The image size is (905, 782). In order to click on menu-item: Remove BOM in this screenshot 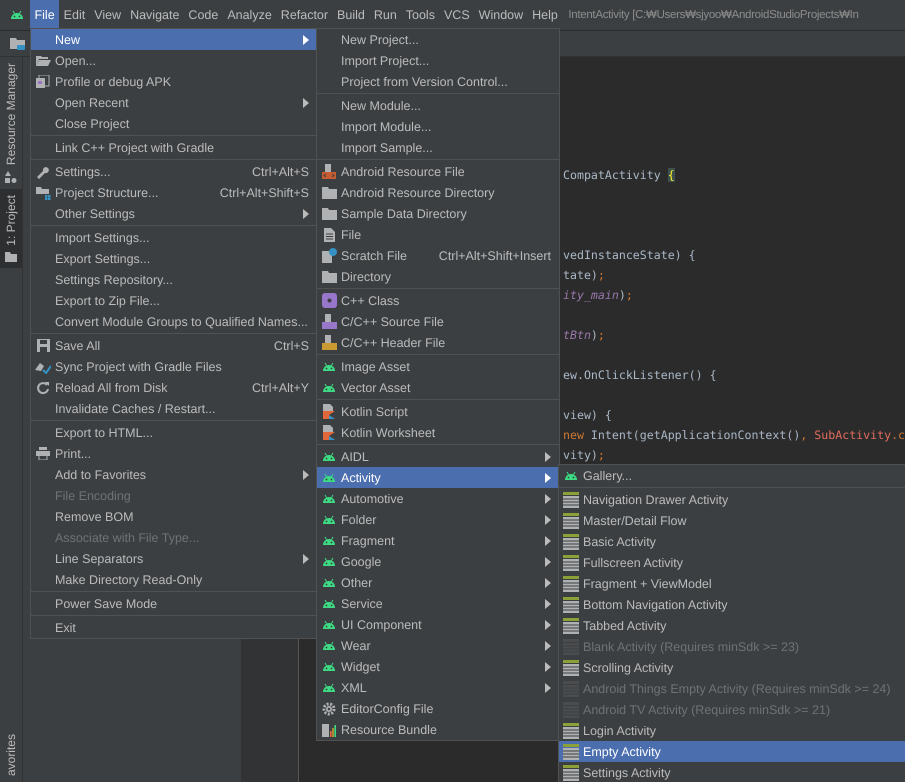, I will do `click(174, 516)`.